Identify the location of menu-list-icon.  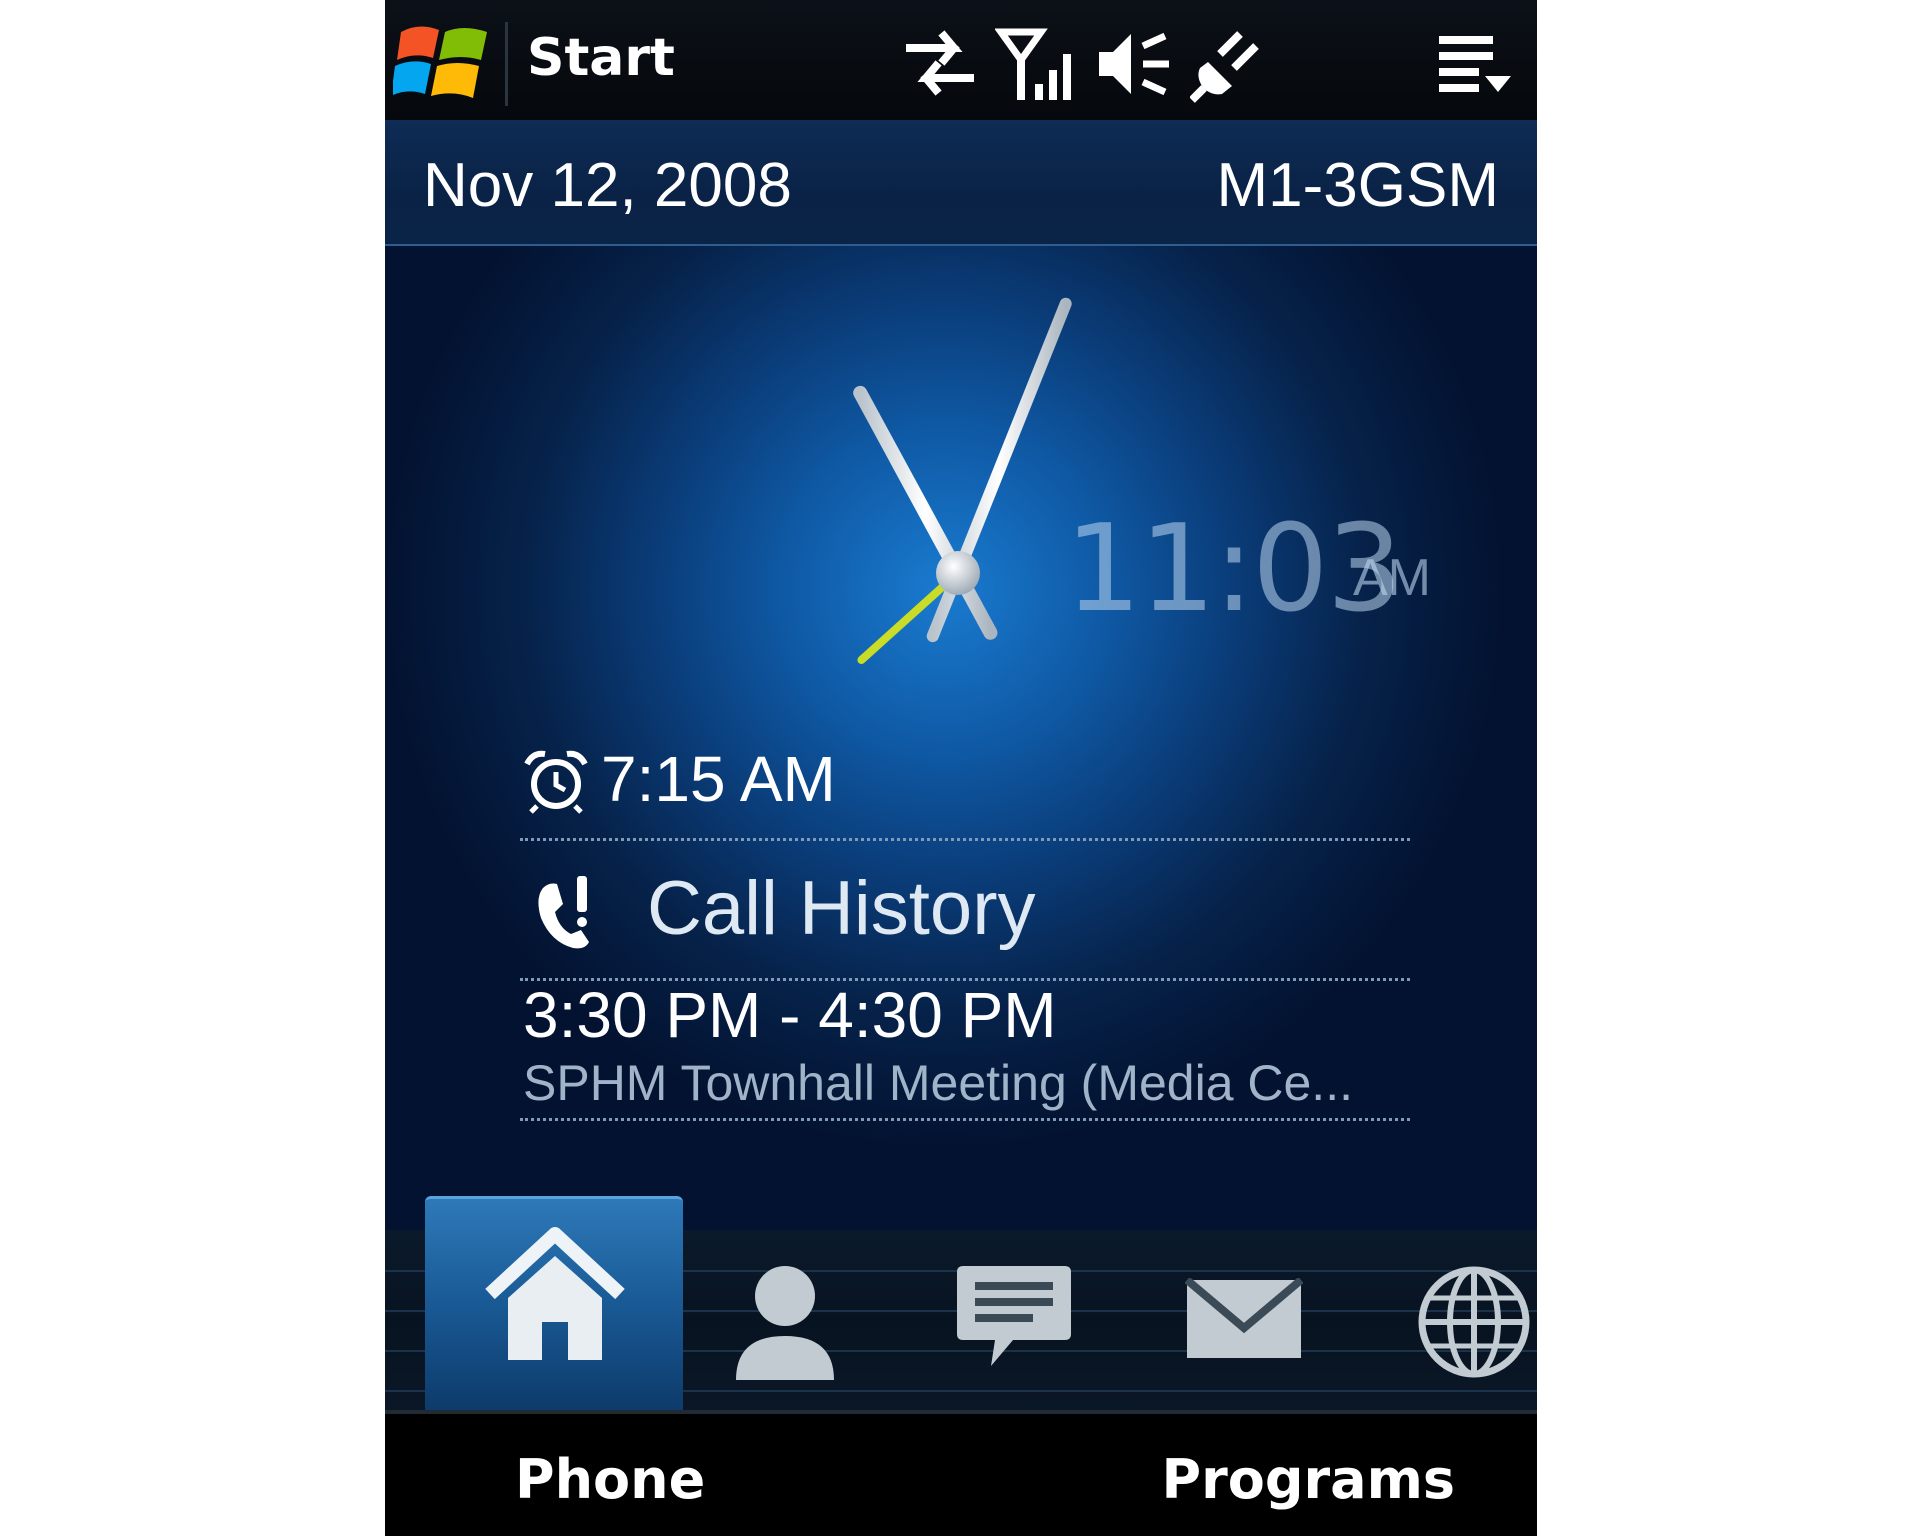
(1475, 64).